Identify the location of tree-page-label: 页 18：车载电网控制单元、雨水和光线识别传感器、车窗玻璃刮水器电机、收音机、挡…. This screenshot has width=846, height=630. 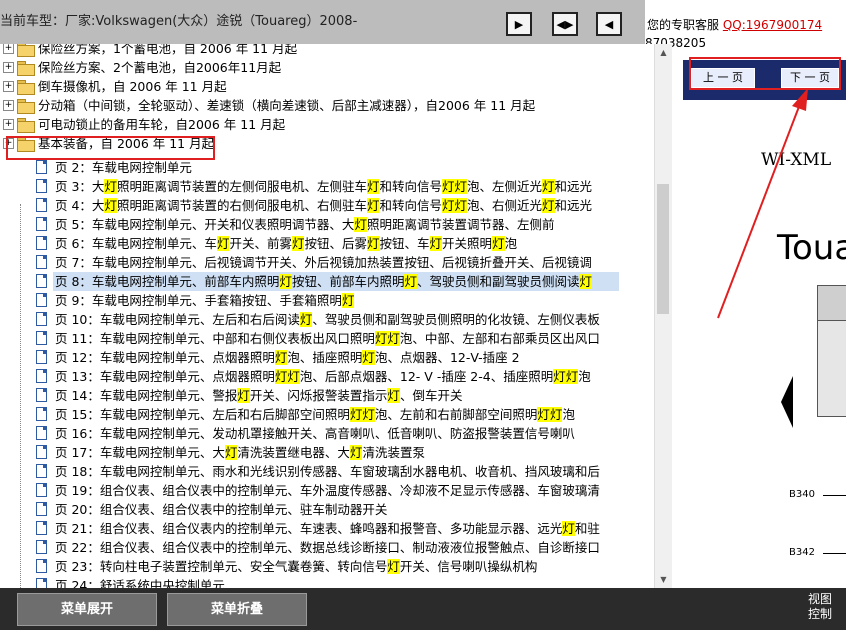
(327, 471).